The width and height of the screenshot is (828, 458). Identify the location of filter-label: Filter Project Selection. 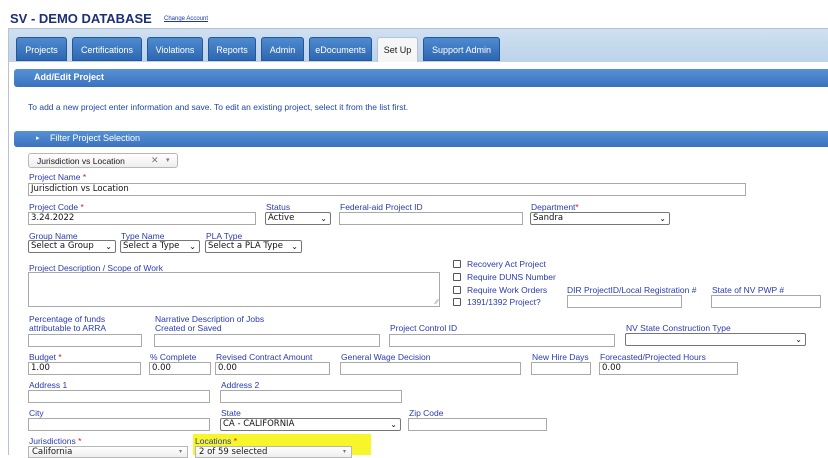
(95, 138).